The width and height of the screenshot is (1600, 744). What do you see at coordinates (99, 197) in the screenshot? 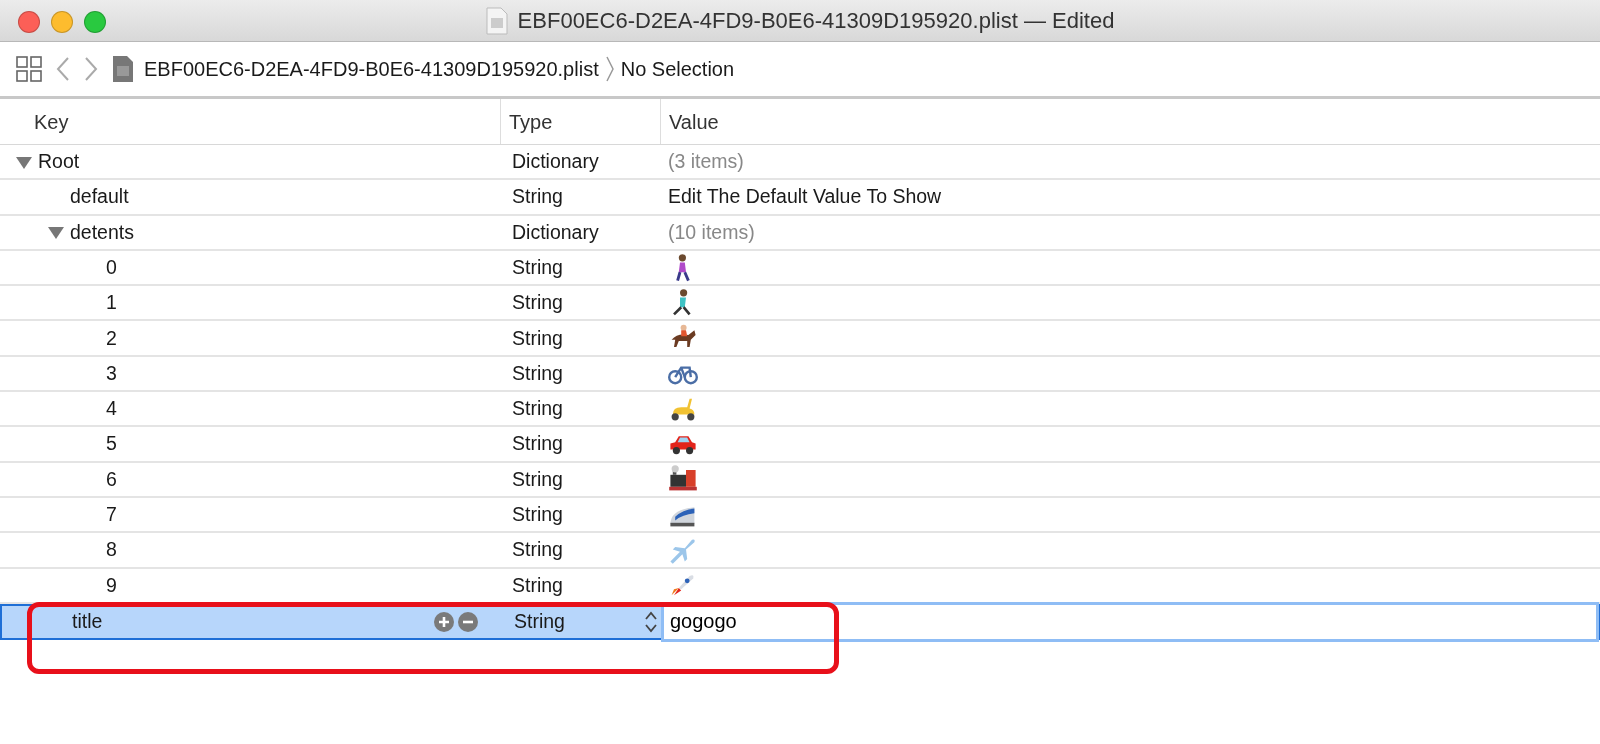
I see `key-cell-text: default` at bounding box center [99, 197].